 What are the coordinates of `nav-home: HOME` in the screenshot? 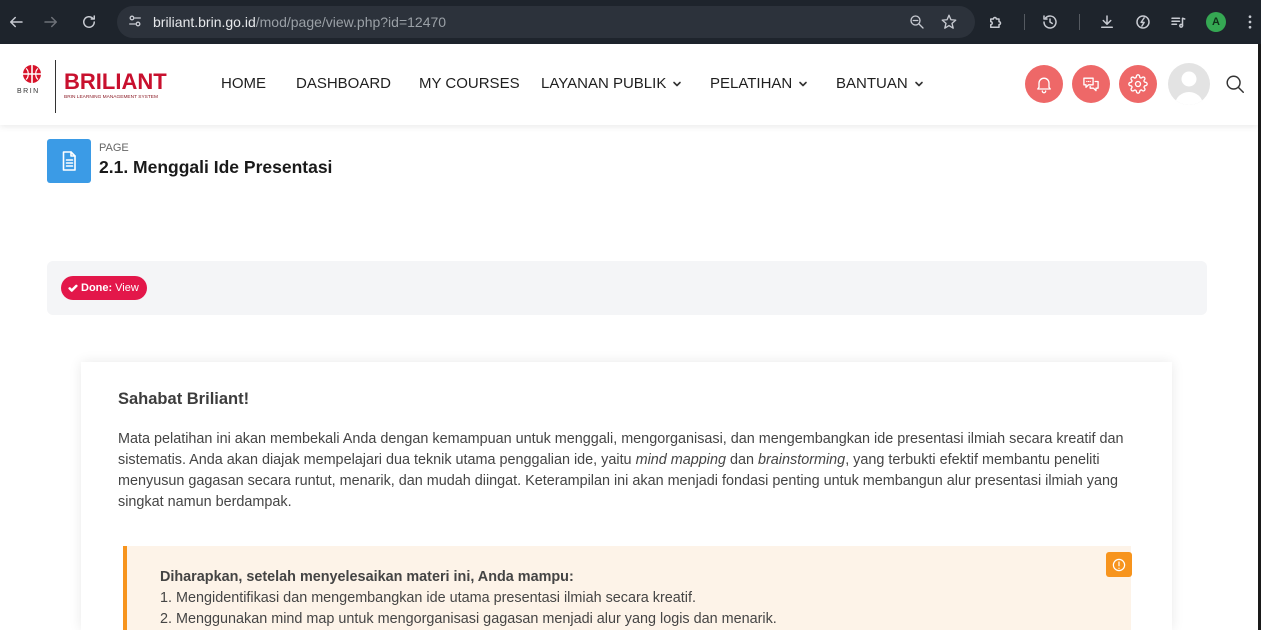 It's located at (243, 84).